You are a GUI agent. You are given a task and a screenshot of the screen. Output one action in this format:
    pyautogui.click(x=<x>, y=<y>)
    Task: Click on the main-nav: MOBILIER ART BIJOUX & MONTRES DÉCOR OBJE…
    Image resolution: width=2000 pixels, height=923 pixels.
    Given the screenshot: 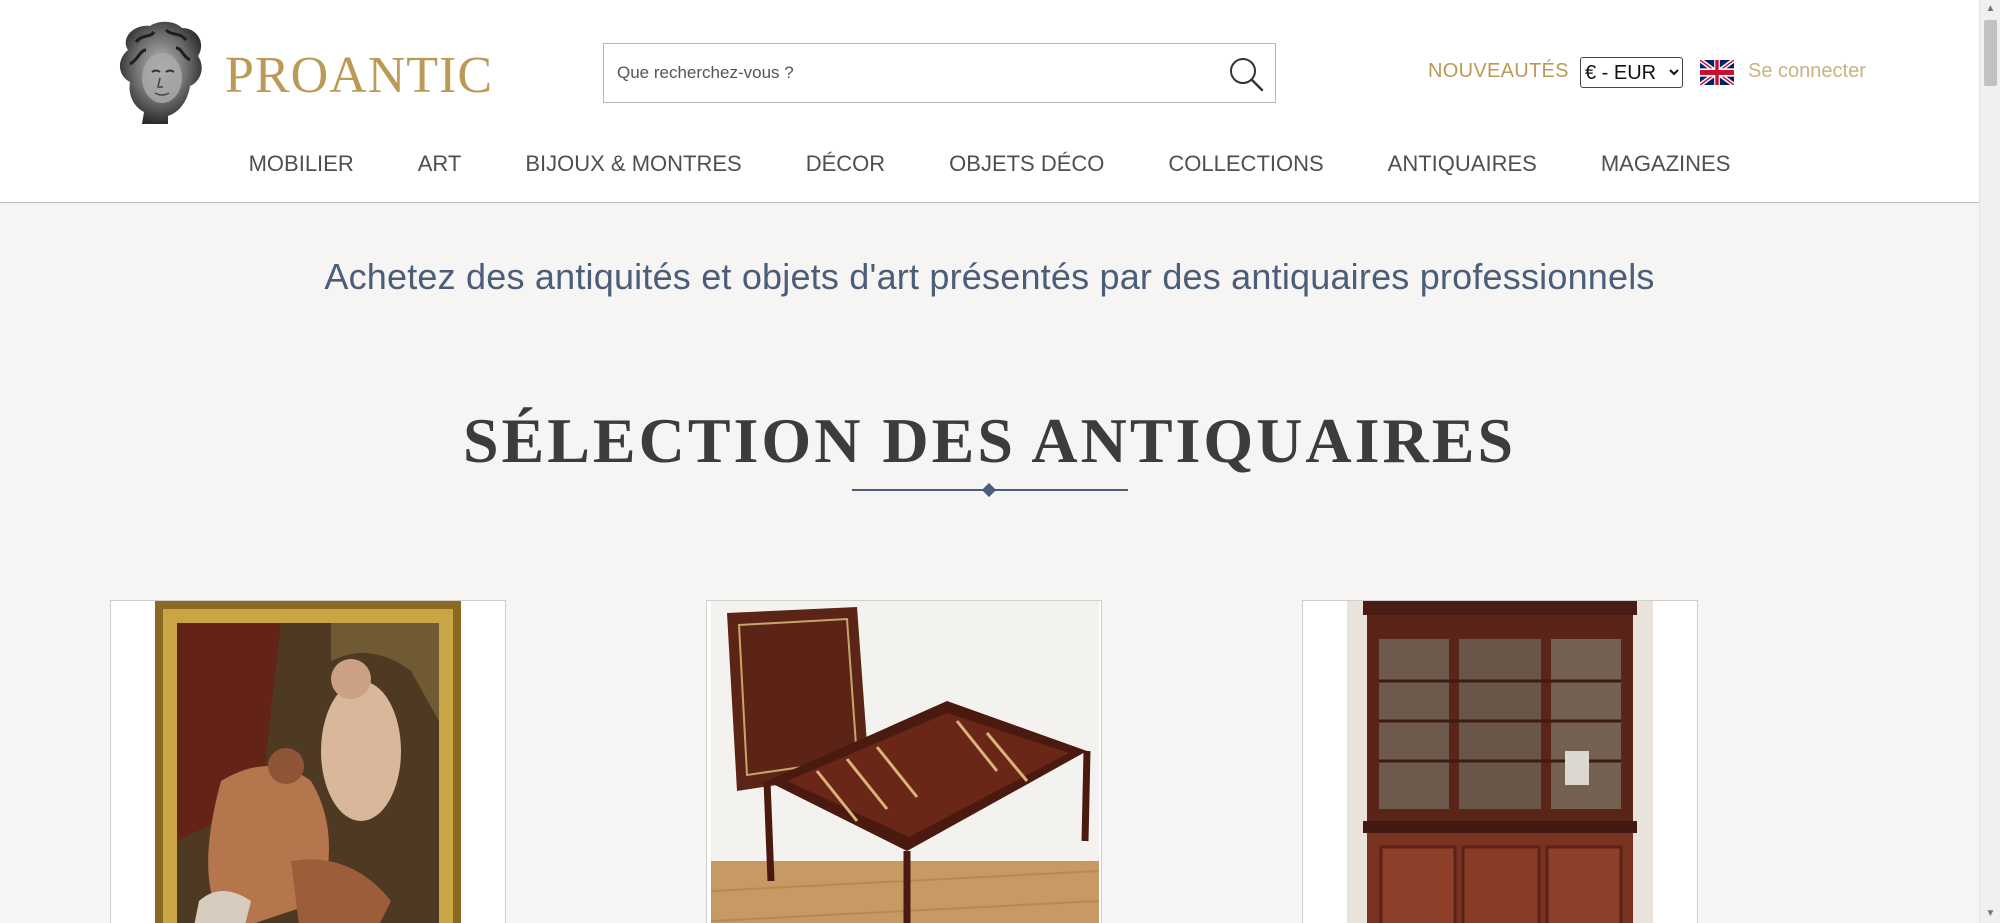 What is the action you would take?
    pyautogui.click(x=989, y=164)
    